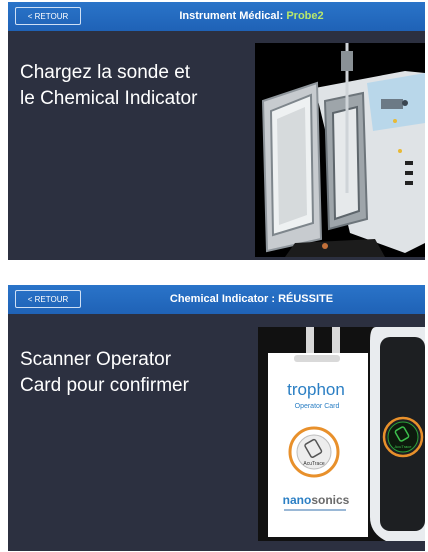  What do you see at coordinates (403, 437) in the screenshot?
I see `reader-tag-icon: AcuTrace` at bounding box center [403, 437].